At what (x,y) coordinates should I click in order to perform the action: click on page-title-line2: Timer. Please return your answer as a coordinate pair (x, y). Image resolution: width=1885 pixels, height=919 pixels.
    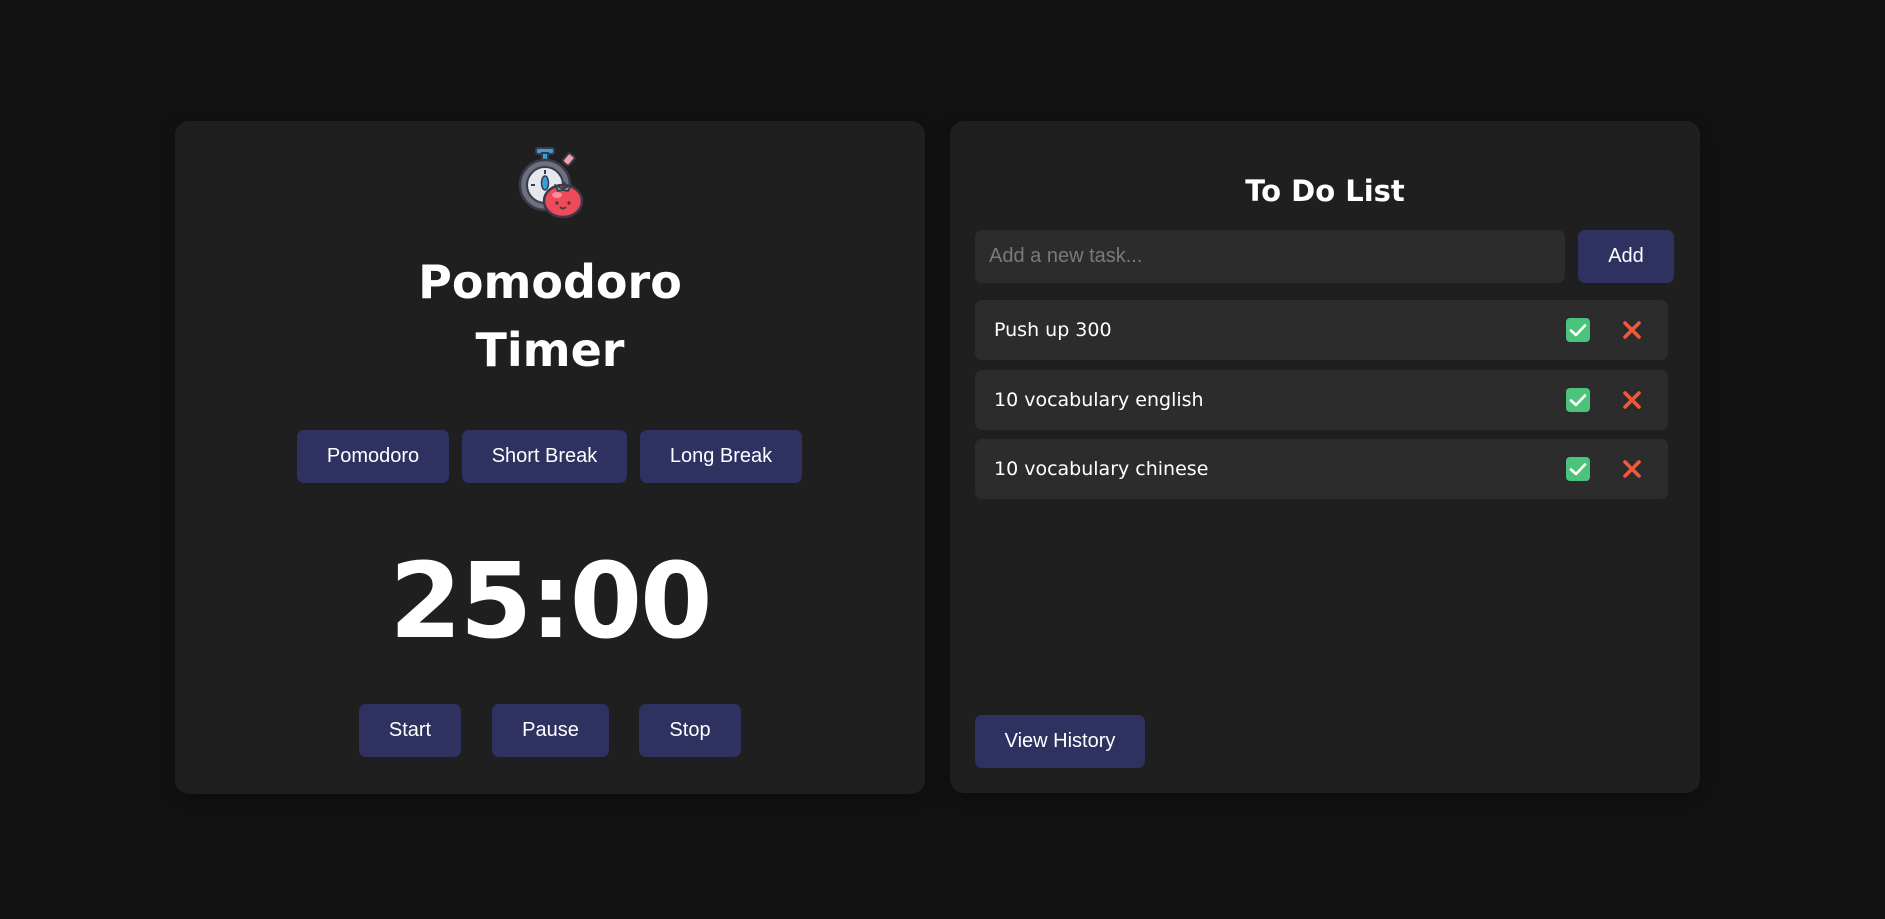
    Looking at the image, I should click on (550, 350).